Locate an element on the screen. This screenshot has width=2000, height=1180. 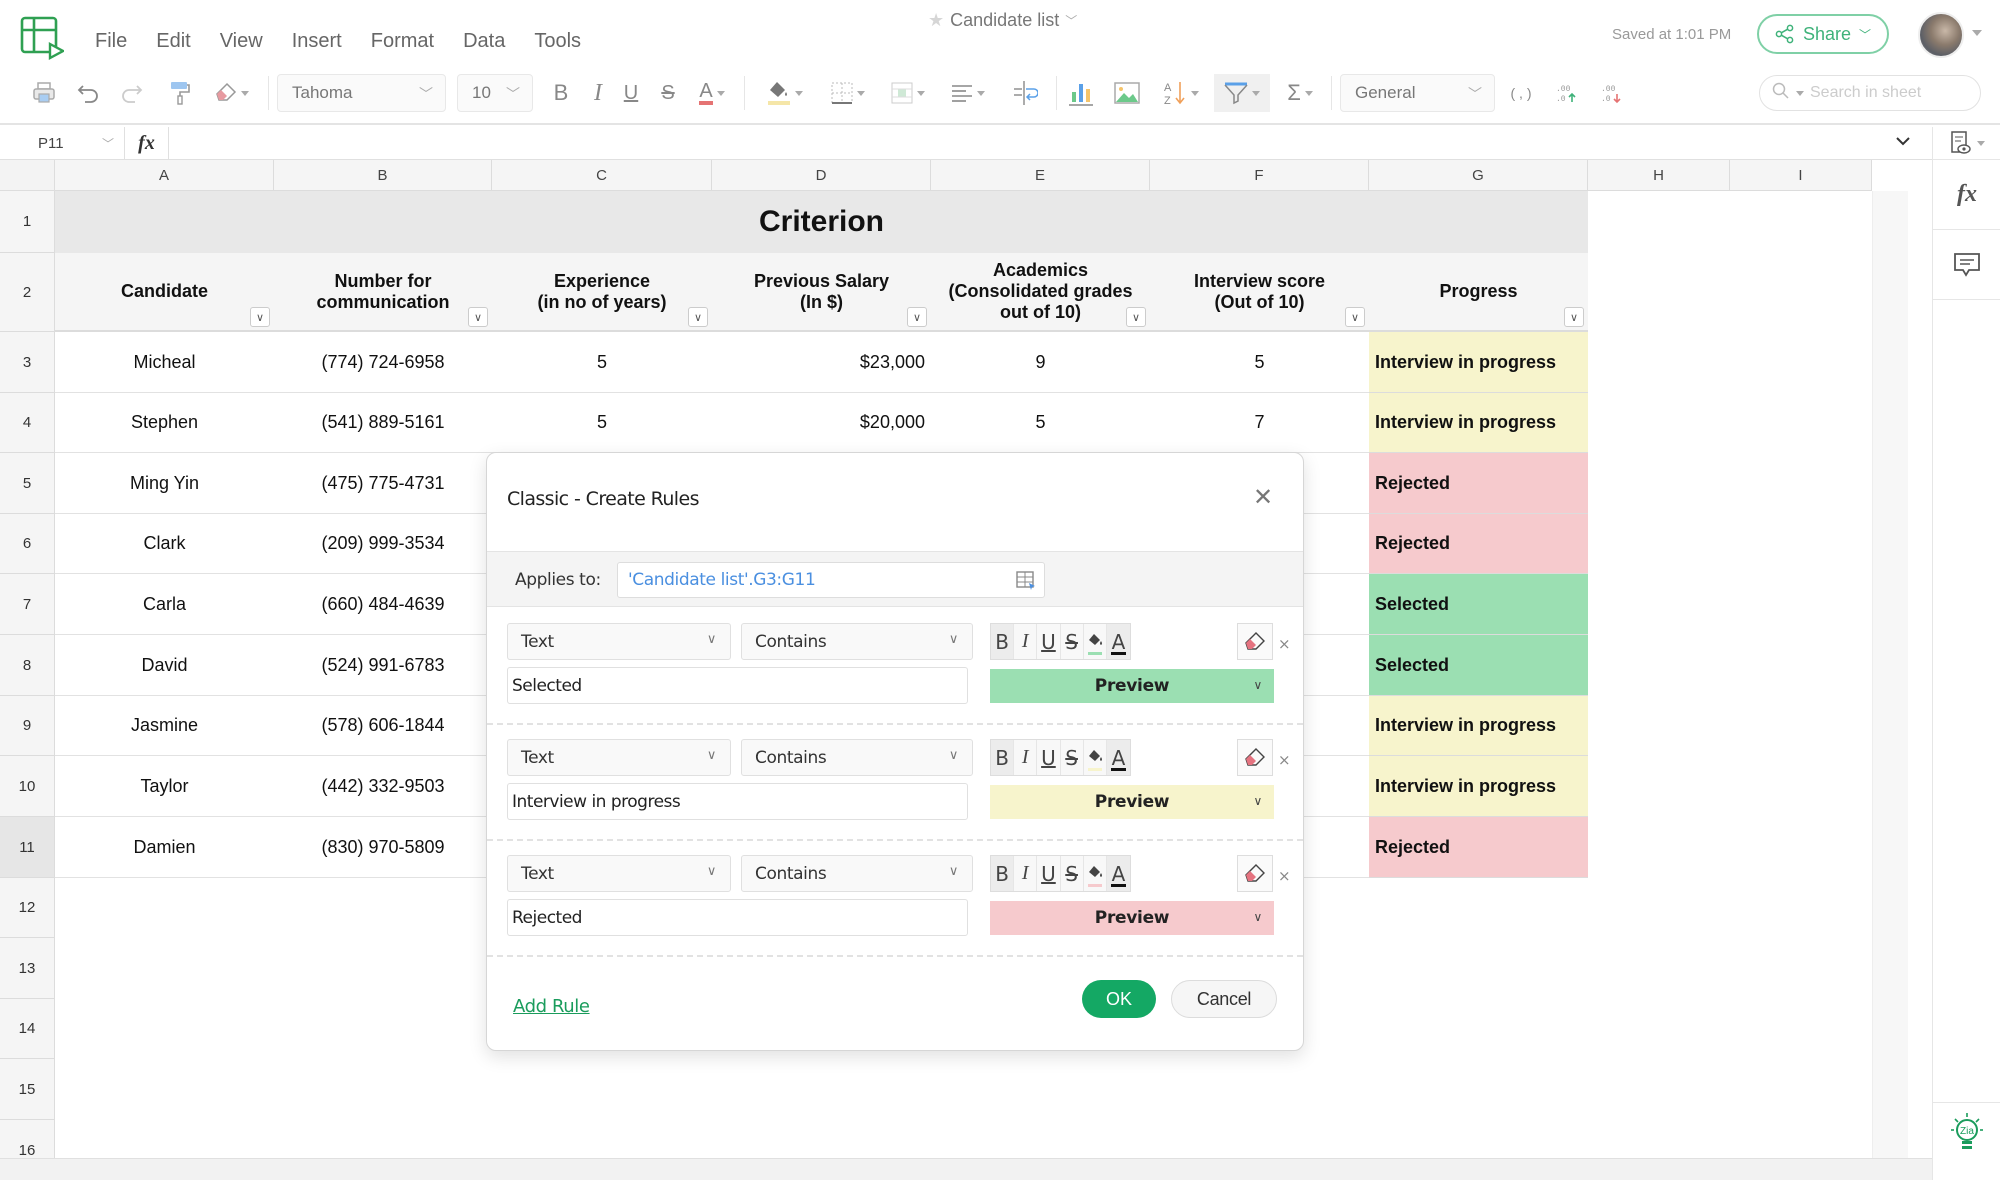
cell-phone: (442) 332-9503 is located at coordinates (383, 786).